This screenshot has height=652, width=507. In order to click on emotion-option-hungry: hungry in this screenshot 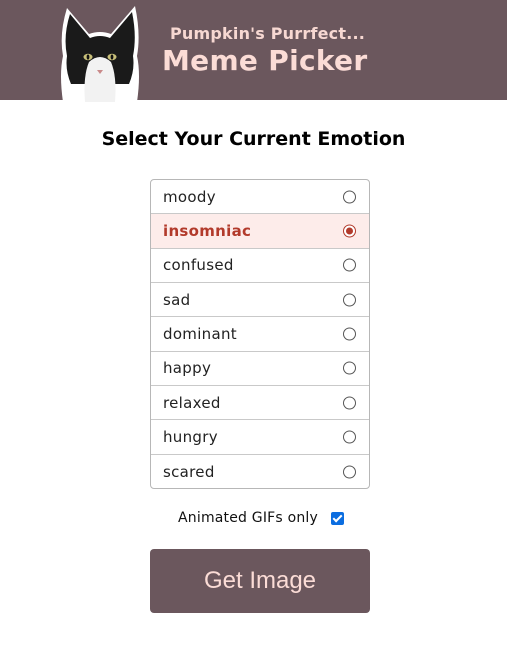, I will do `click(260, 437)`.